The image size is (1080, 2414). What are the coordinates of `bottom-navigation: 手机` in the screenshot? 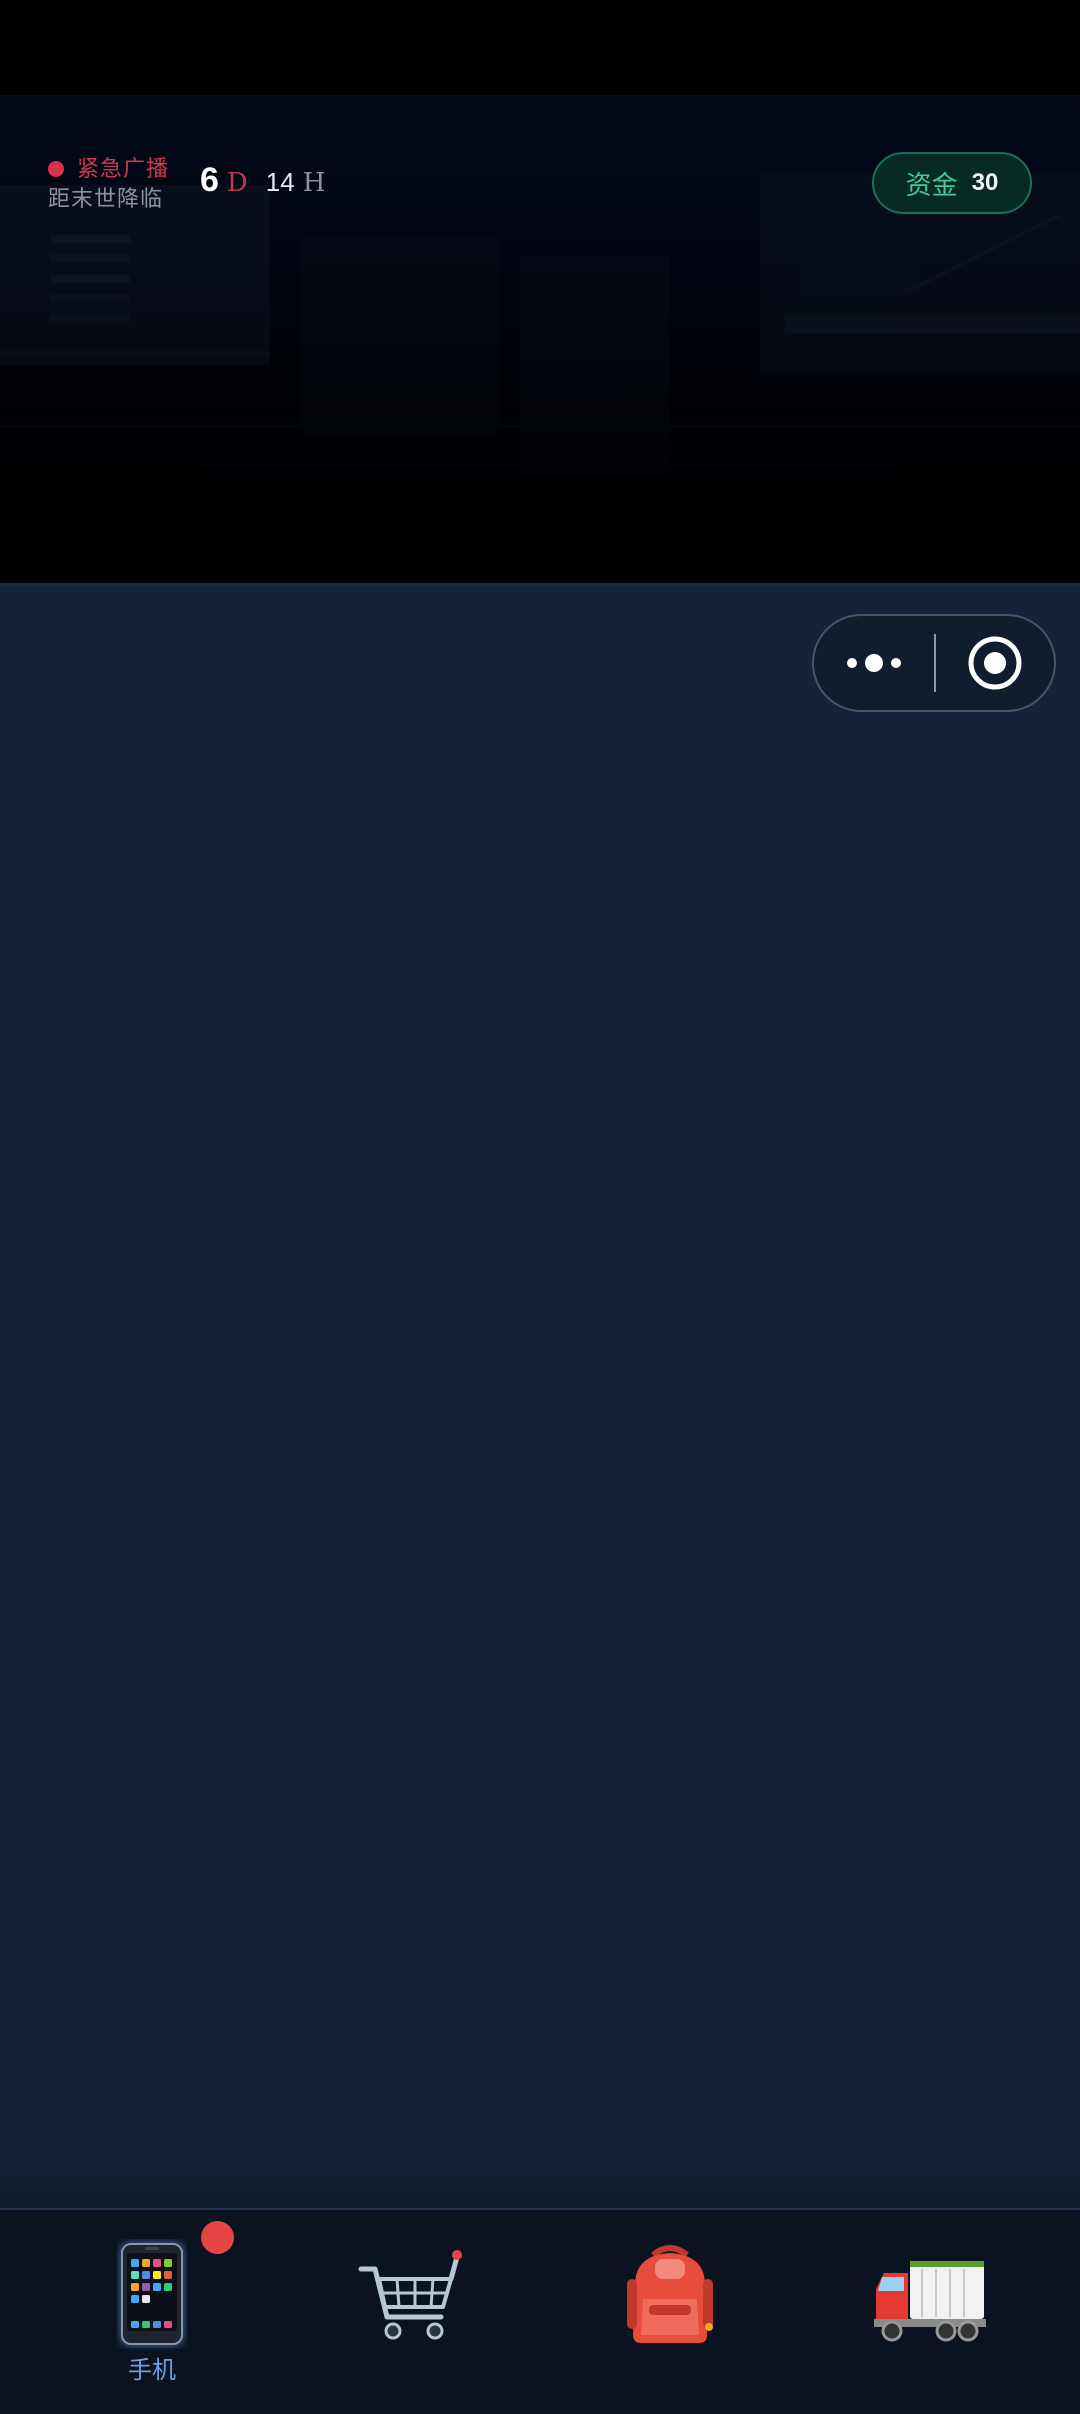 It's located at (540, 2311).